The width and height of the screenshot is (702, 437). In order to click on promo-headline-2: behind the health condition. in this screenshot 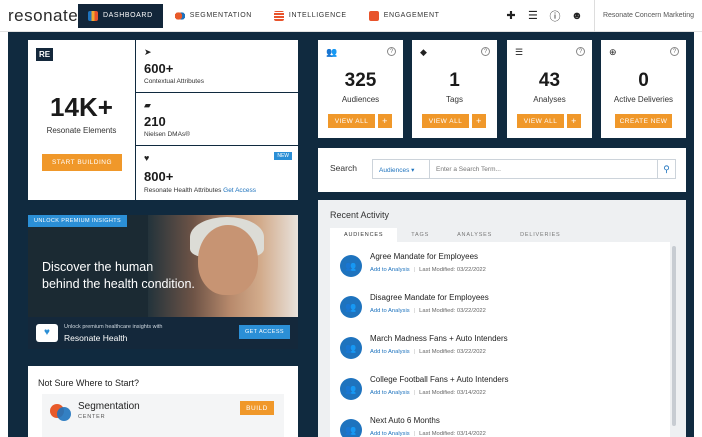, I will do `click(118, 284)`.